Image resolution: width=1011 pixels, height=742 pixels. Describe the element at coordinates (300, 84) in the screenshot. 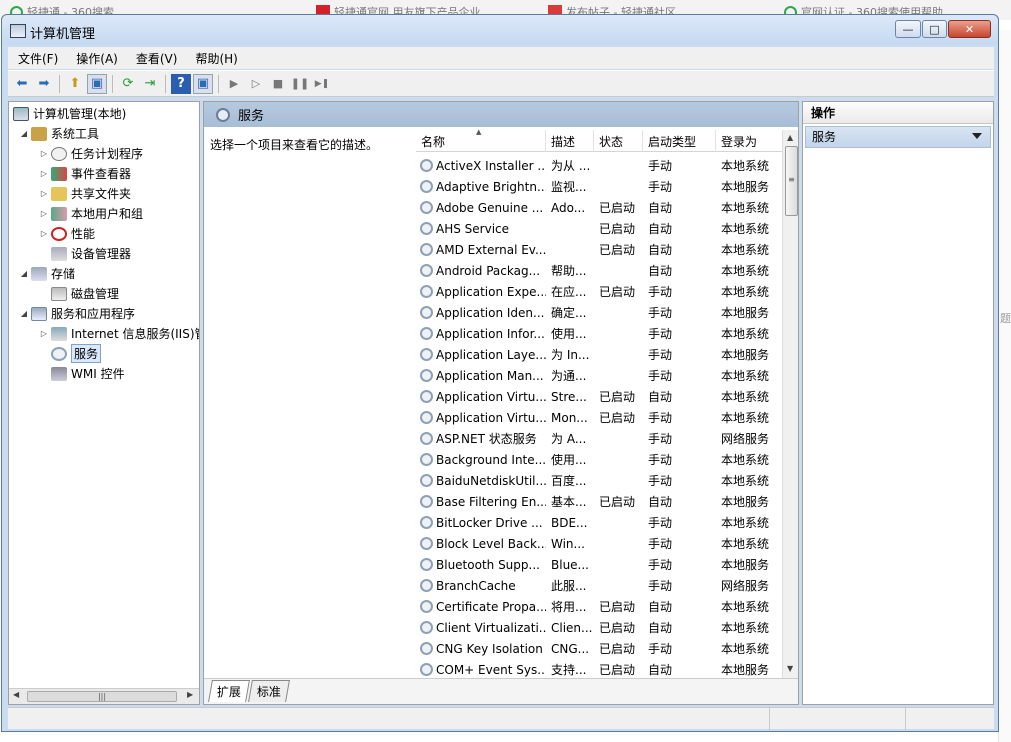

I see `pause-service-icon: ❚❚` at that location.